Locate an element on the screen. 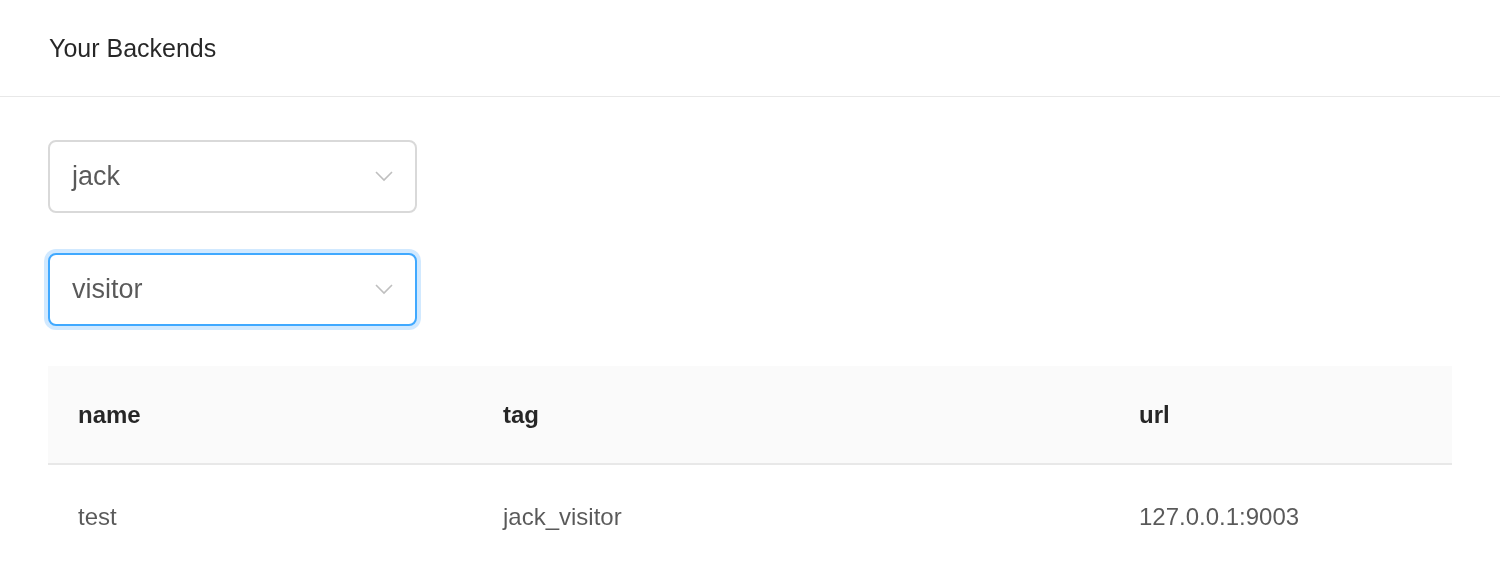 The image size is (1500, 562). select-dropdown: visitor is located at coordinates (232, 289).